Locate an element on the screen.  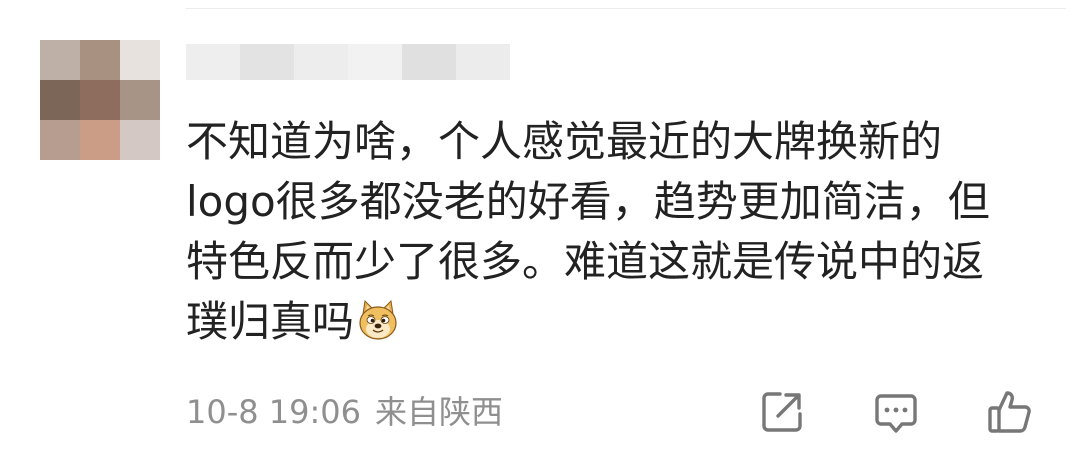
share-button is located at coordinates (782, 412).